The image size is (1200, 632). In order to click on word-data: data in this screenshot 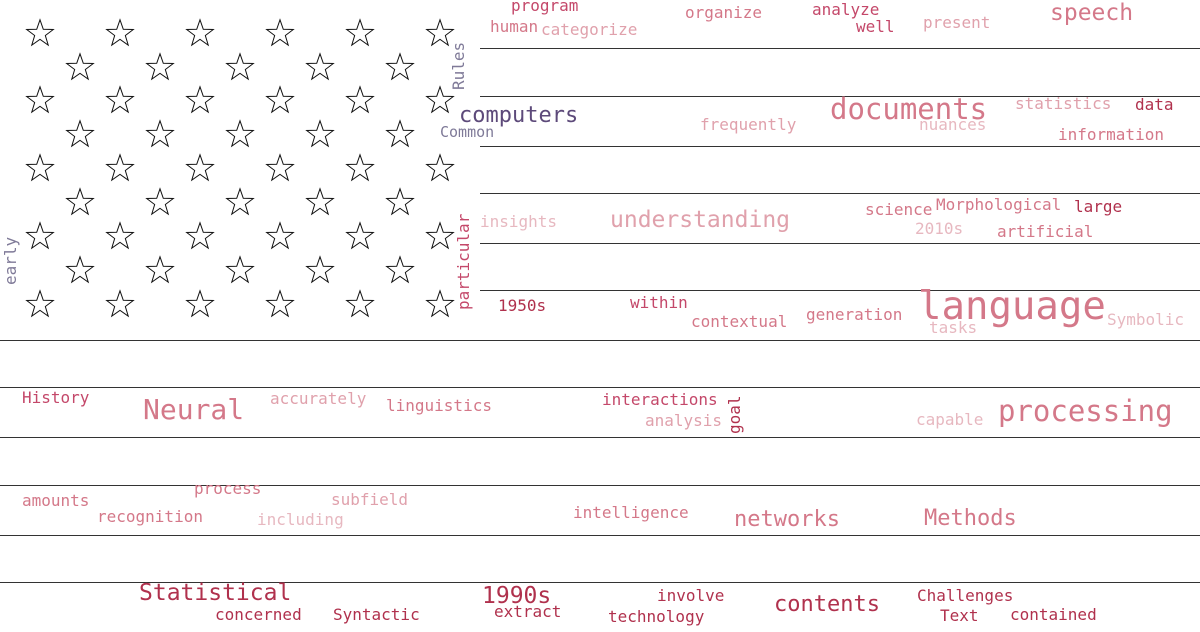, I will do `click(1154, 104)`.